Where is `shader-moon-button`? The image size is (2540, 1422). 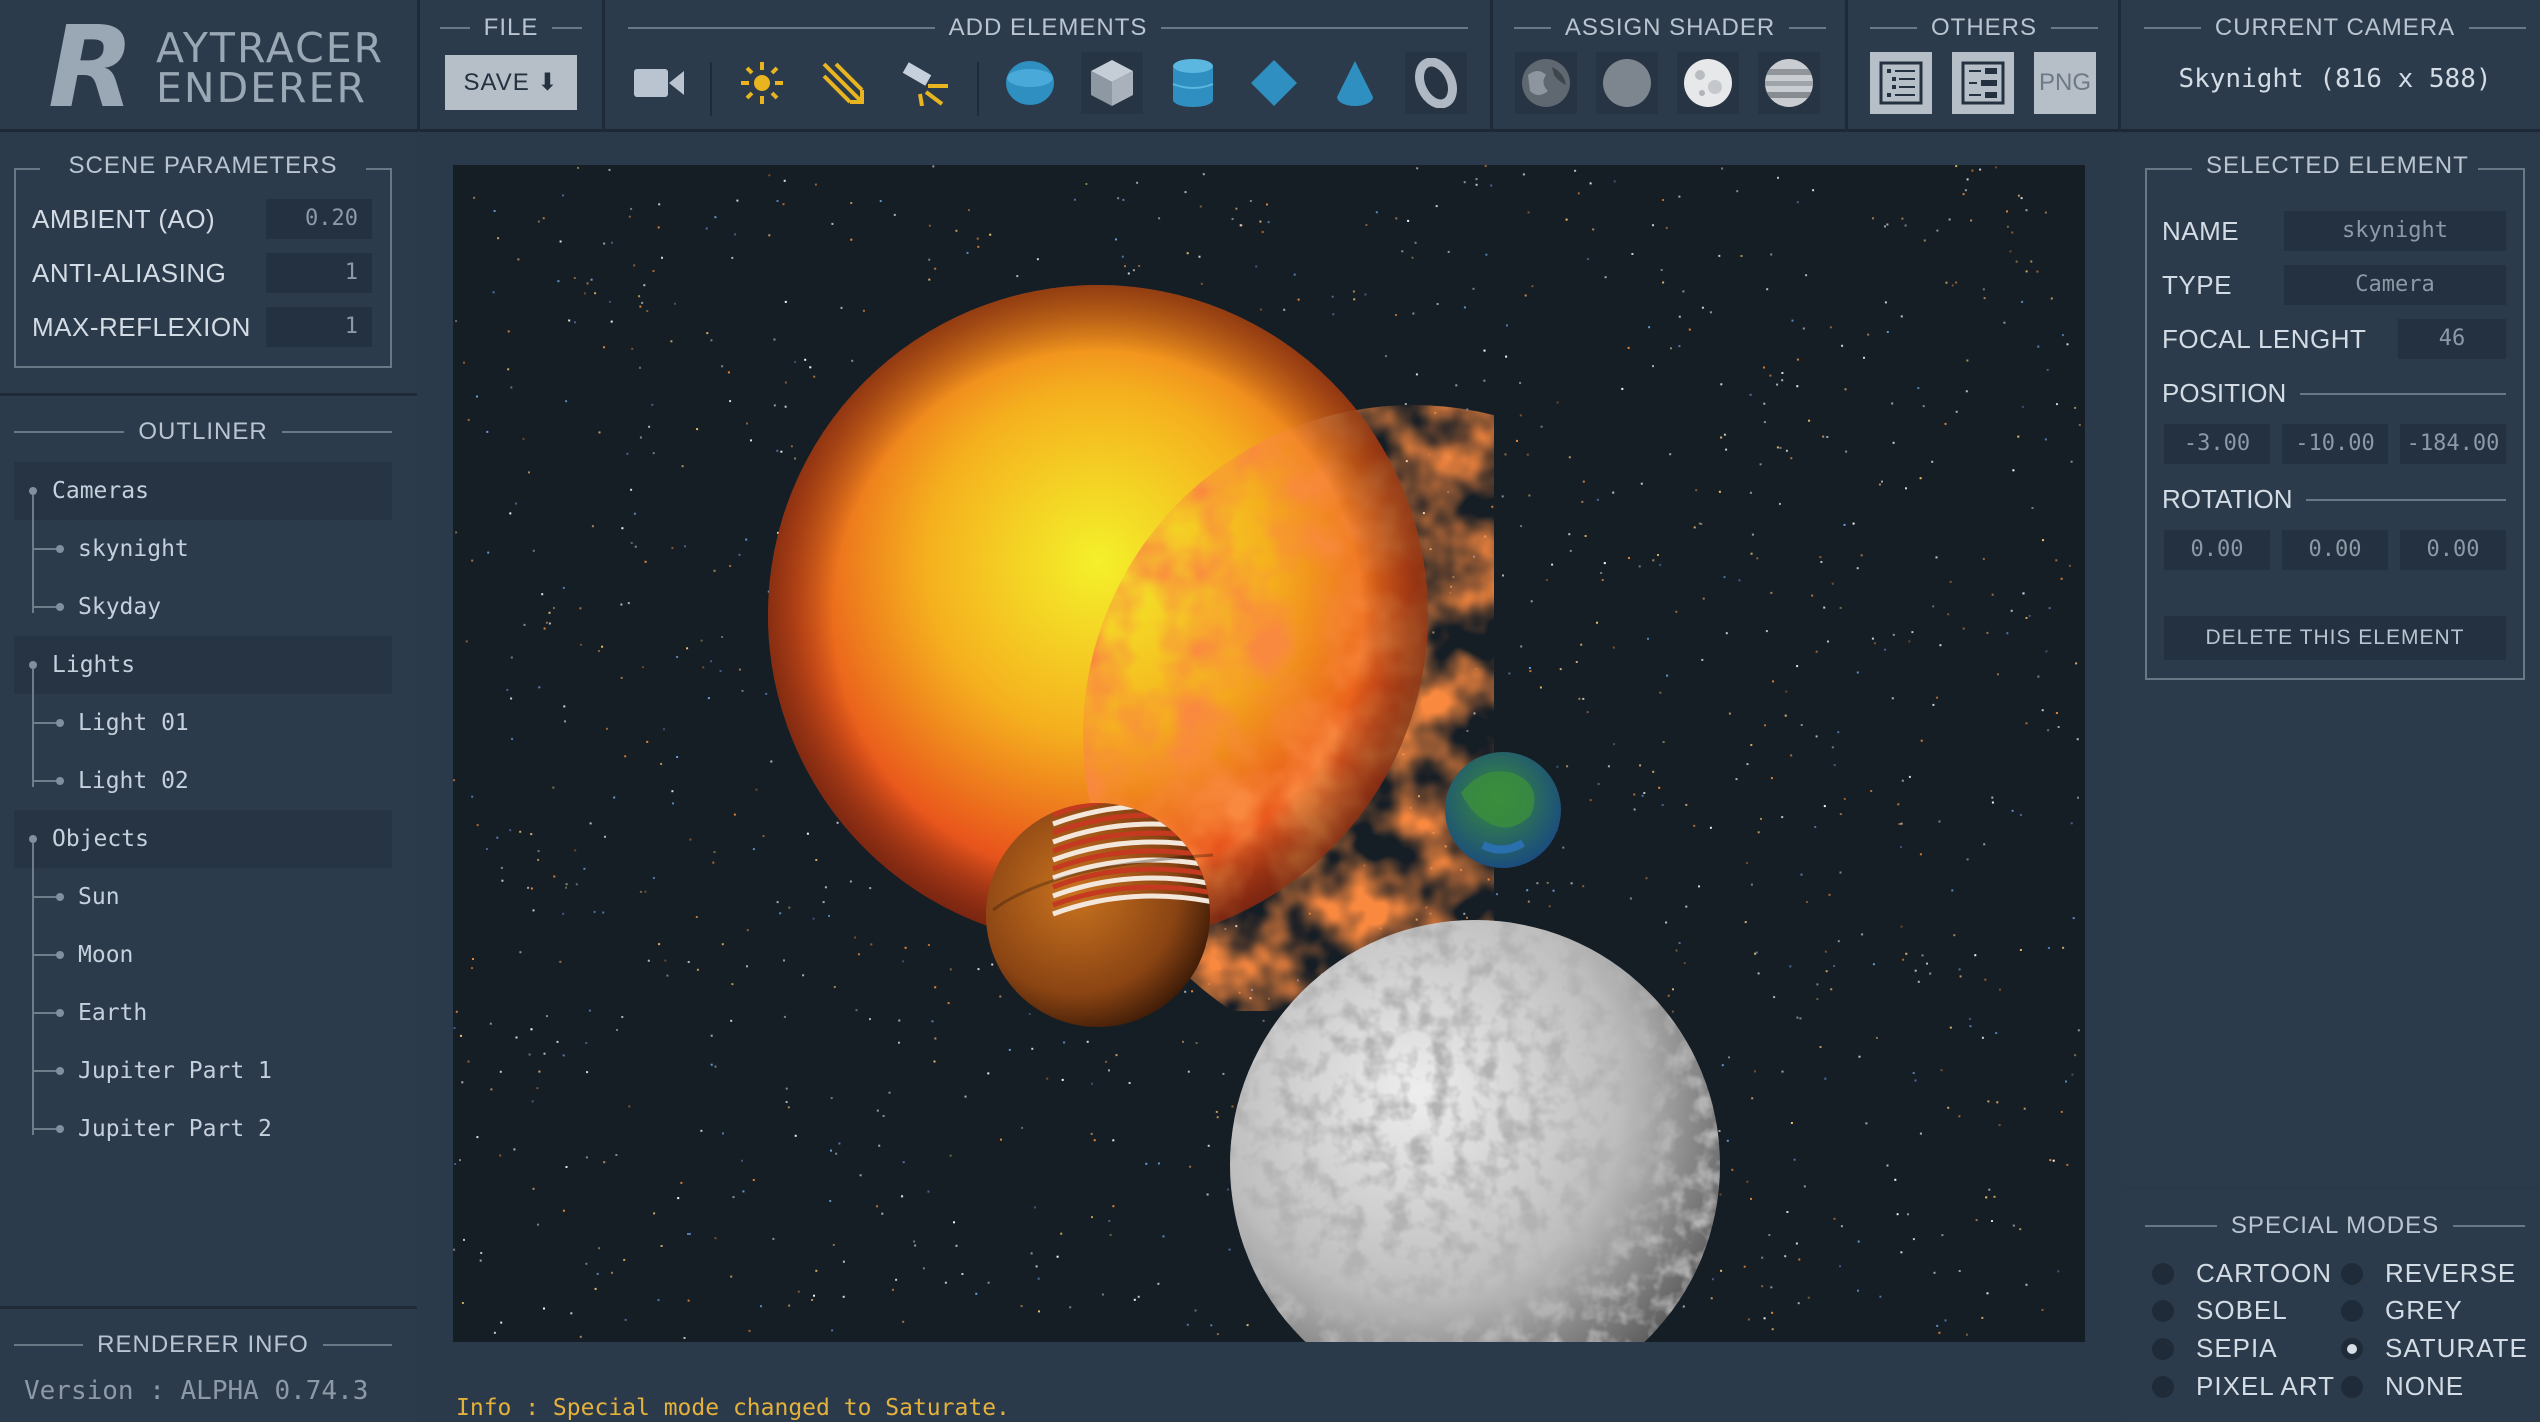
shader-moon-button is located at coordinates (1708, 83).